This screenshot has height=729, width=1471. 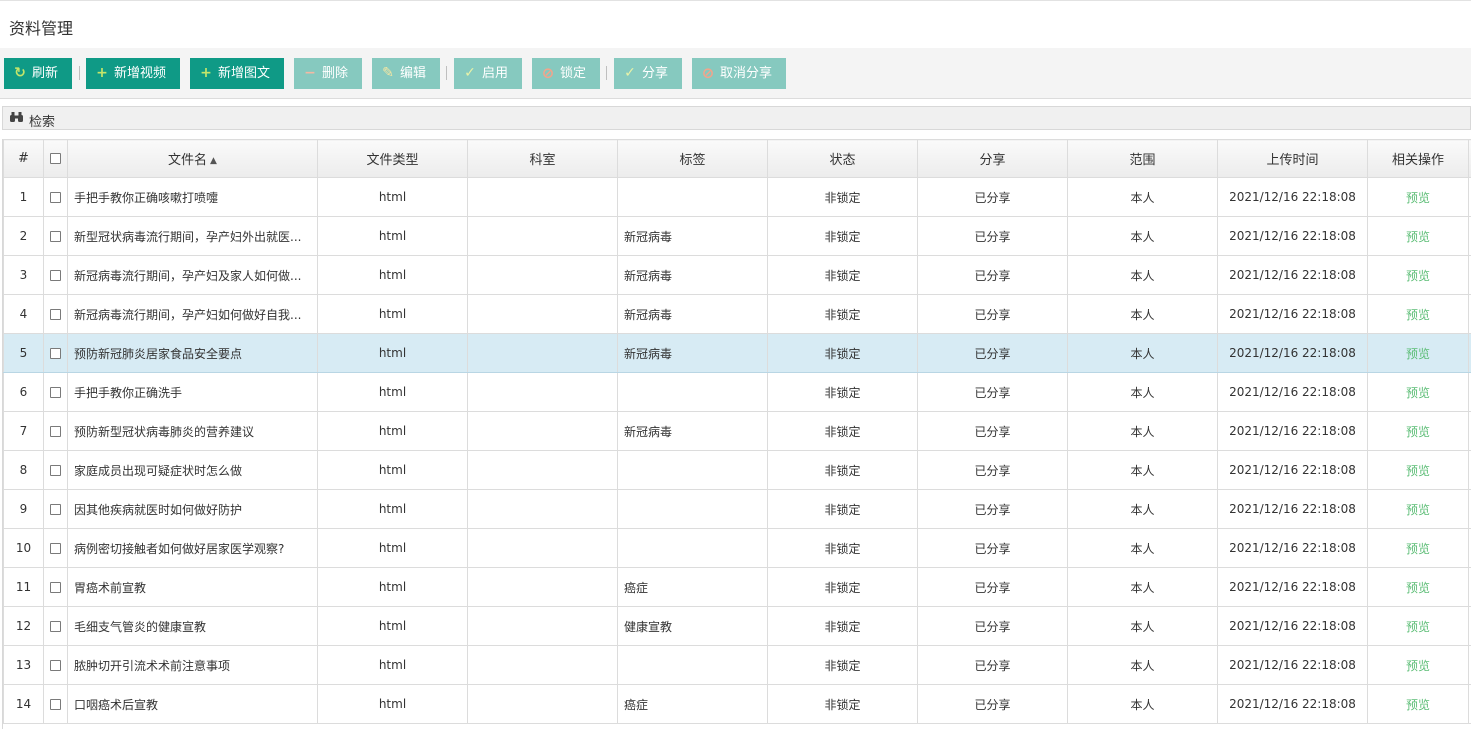 What do you see at coordinates (392, 236) in the screenshot?
I see `row-filetype: html` at bounding box center [392, 236].